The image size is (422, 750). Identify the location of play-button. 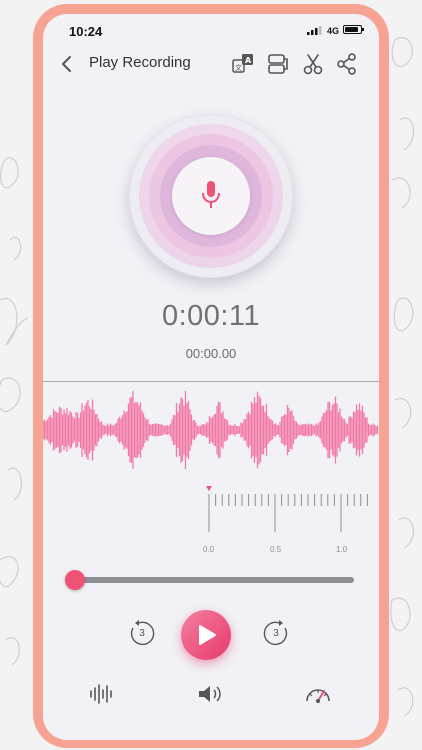
(206, 635).